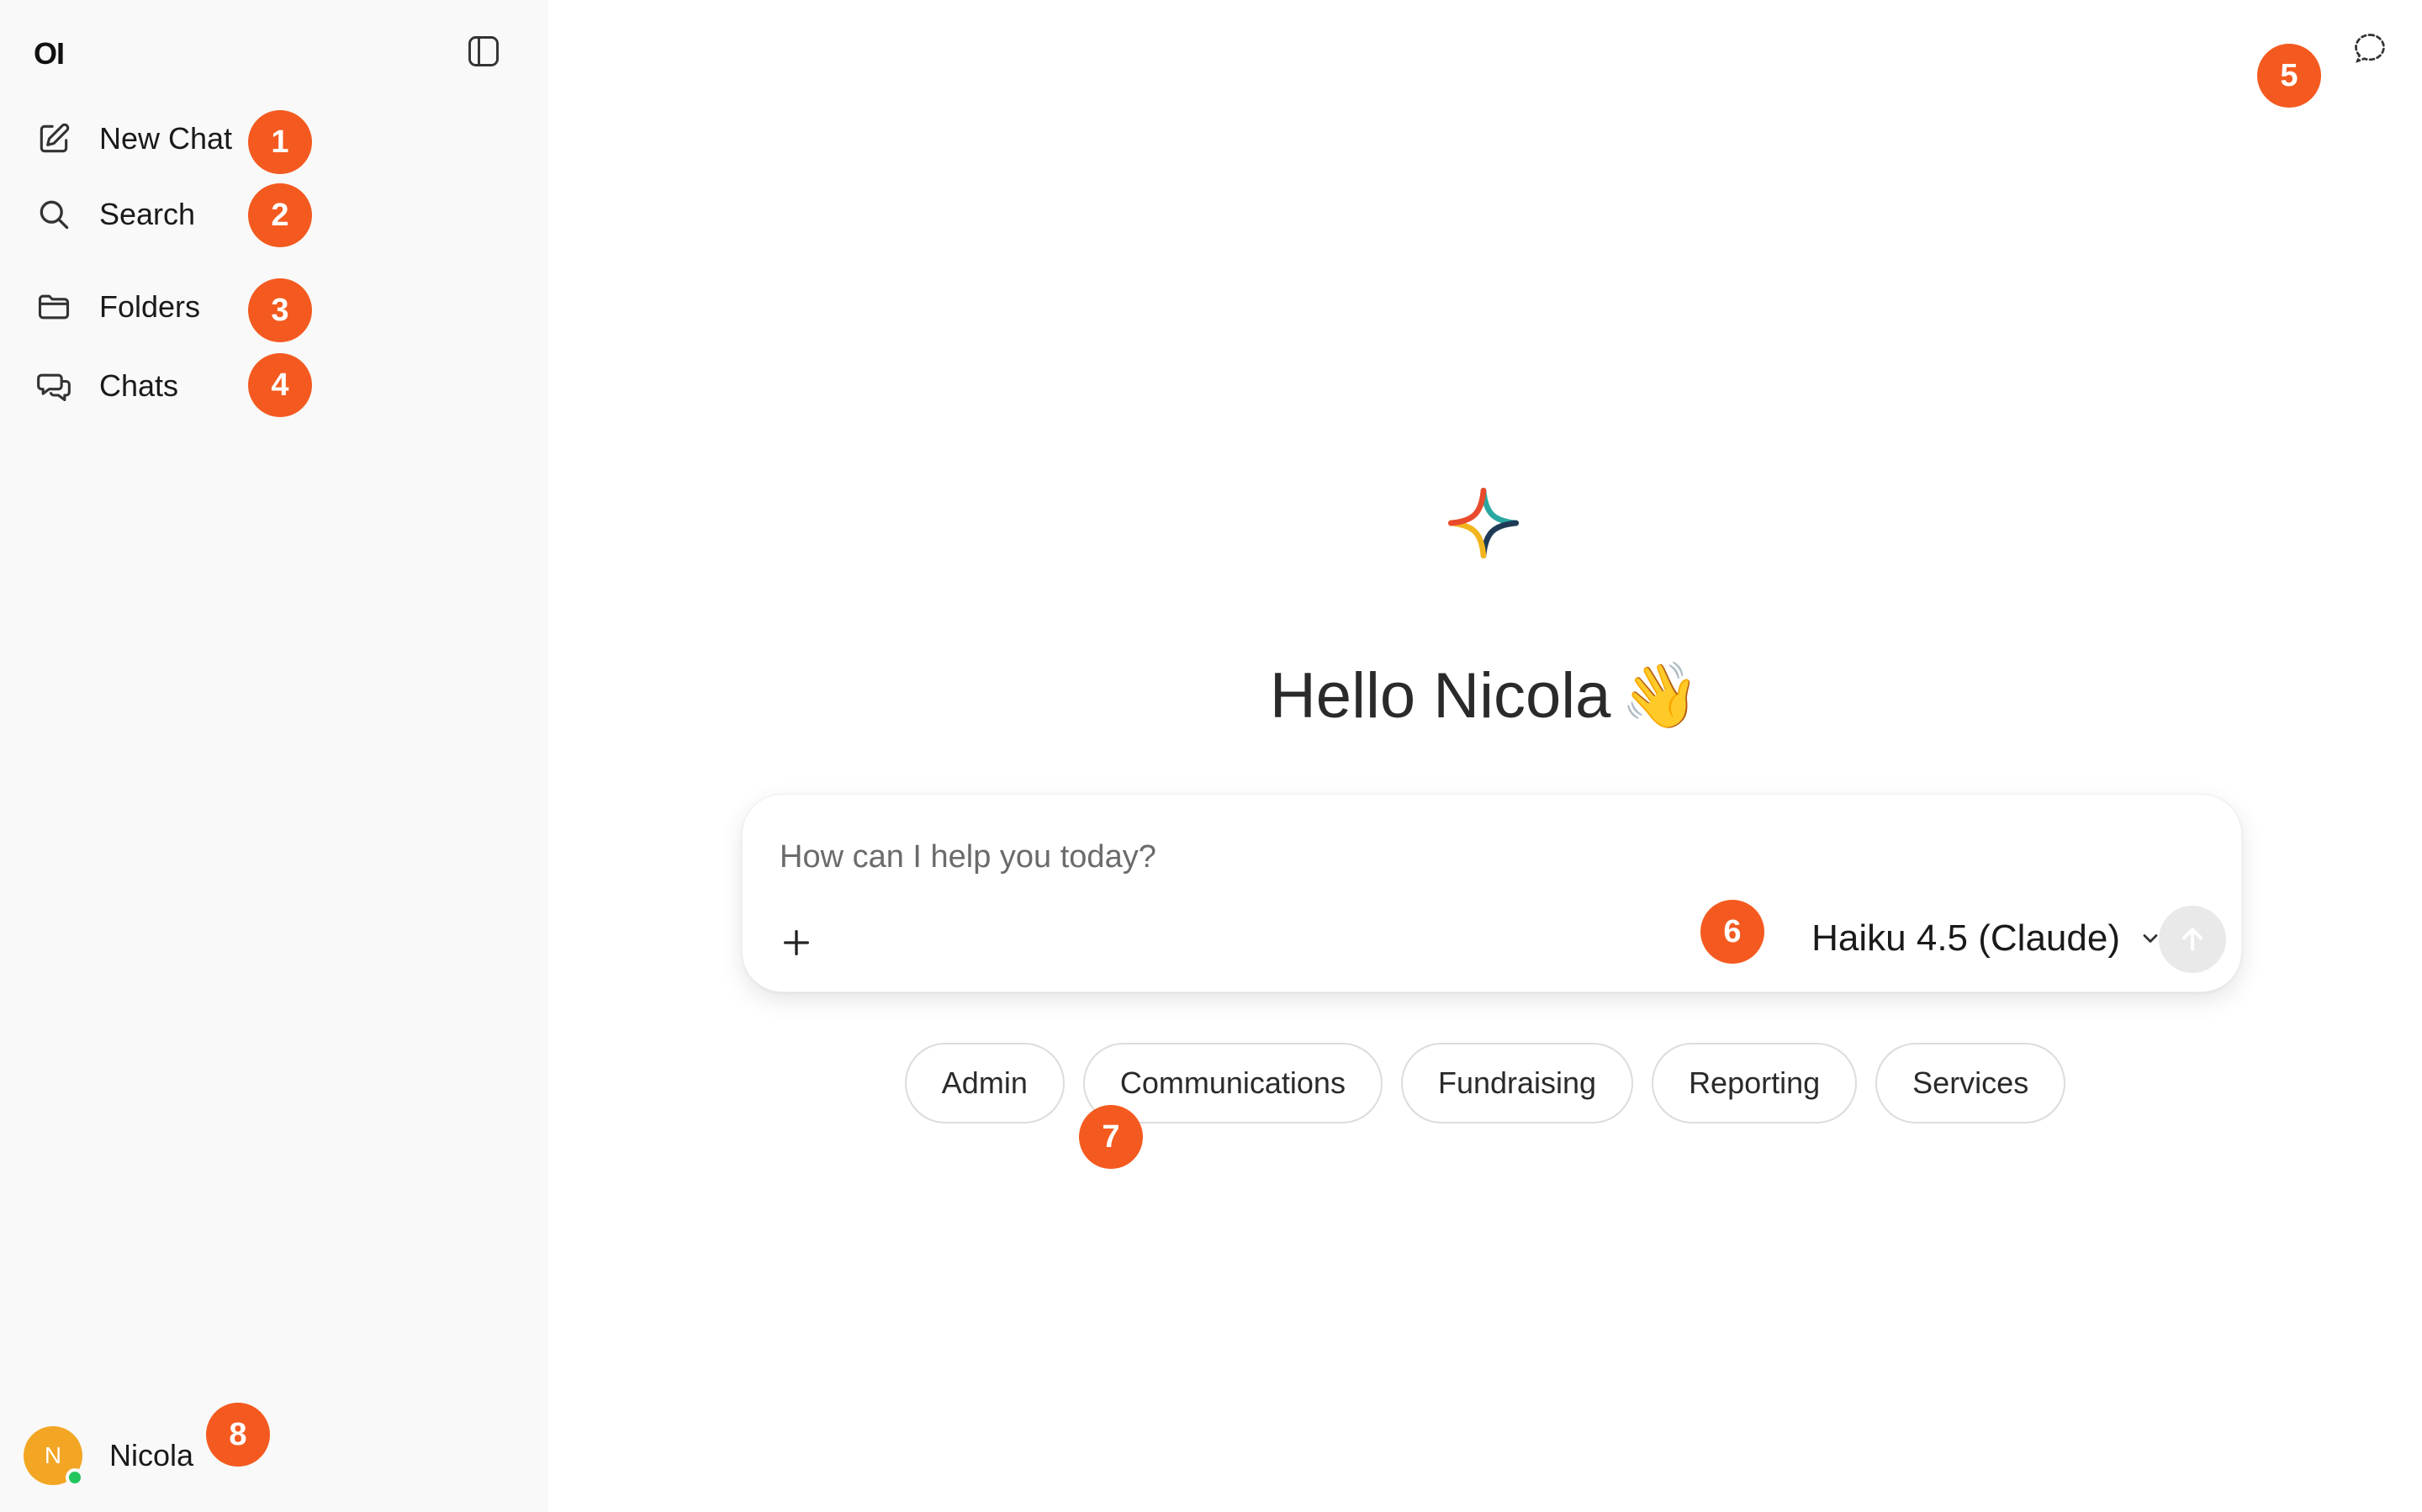 This screenshot has width=2422, height=1512. Describe the element at coordinates (238, 1435) in the screenshot. I see `annotation-badge-8: 8` at that location.